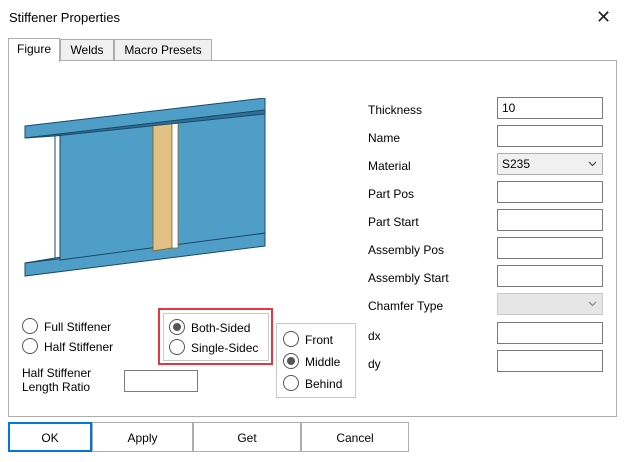 The width and height of the screenshot is (626, 462). What do you see at coordinates (406, 306) in the screenshot?
I see `chamfer-type-label: Chamfer Type` at bounding box center [406, 306].